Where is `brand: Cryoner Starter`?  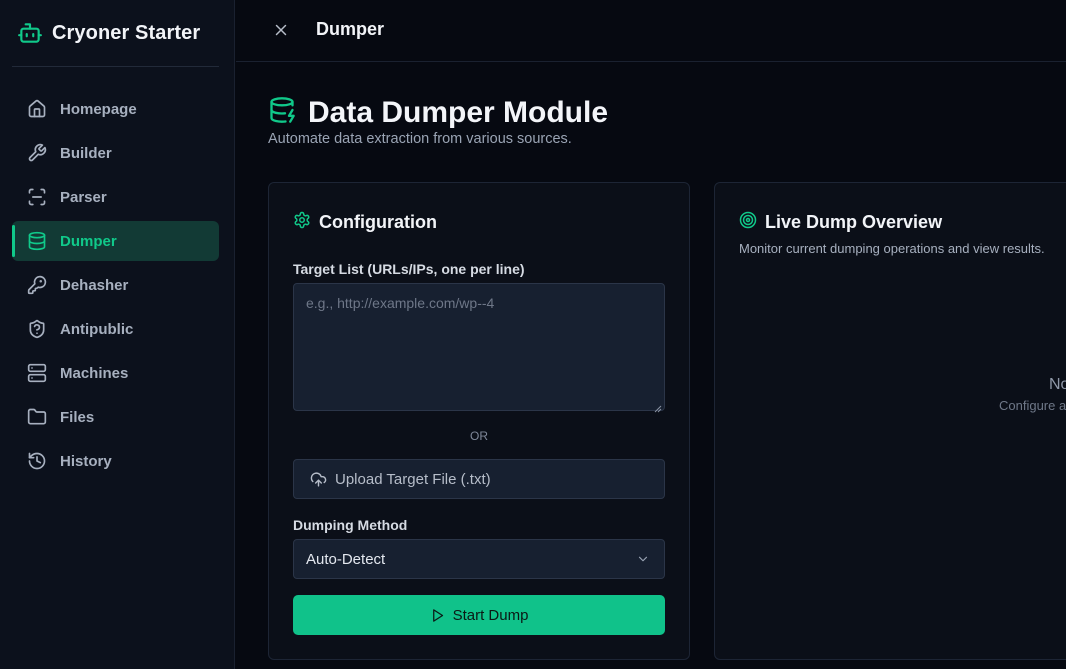
brand: Cryoner Starter is located at coordinates (129, 33).